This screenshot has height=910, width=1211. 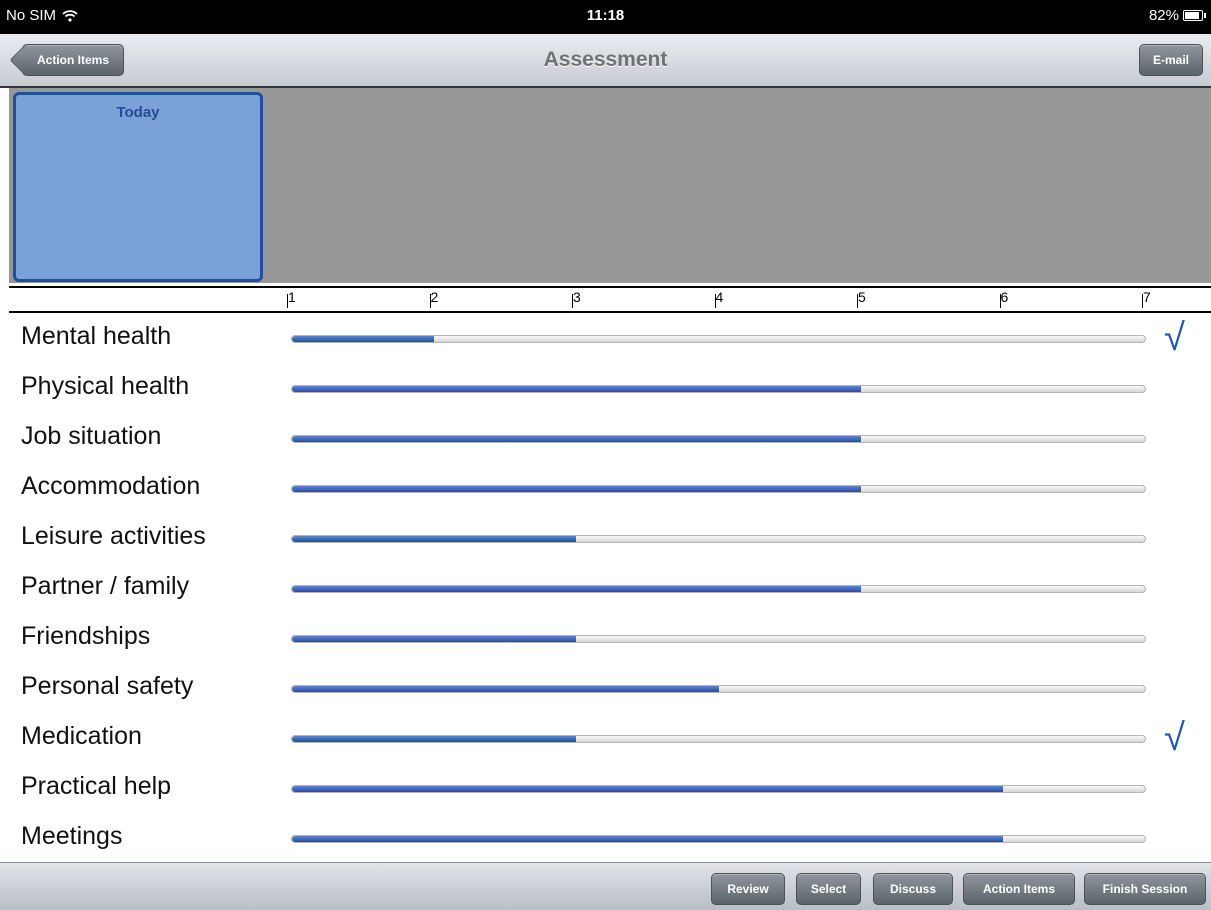 What do you see at coordinates (81, 736) in the screenshot?
I see `assessment-row-label: Medication` at bounding box center [81, 736].